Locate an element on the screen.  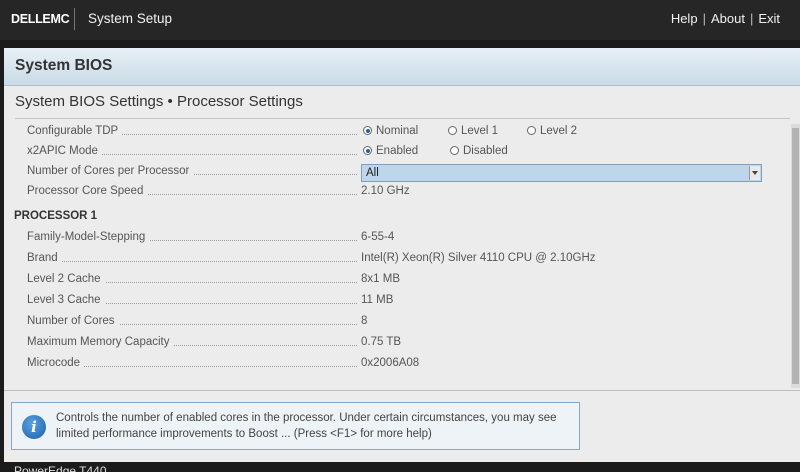
info-row-label: Level 3 Cache is located at coordinates (66, 300).